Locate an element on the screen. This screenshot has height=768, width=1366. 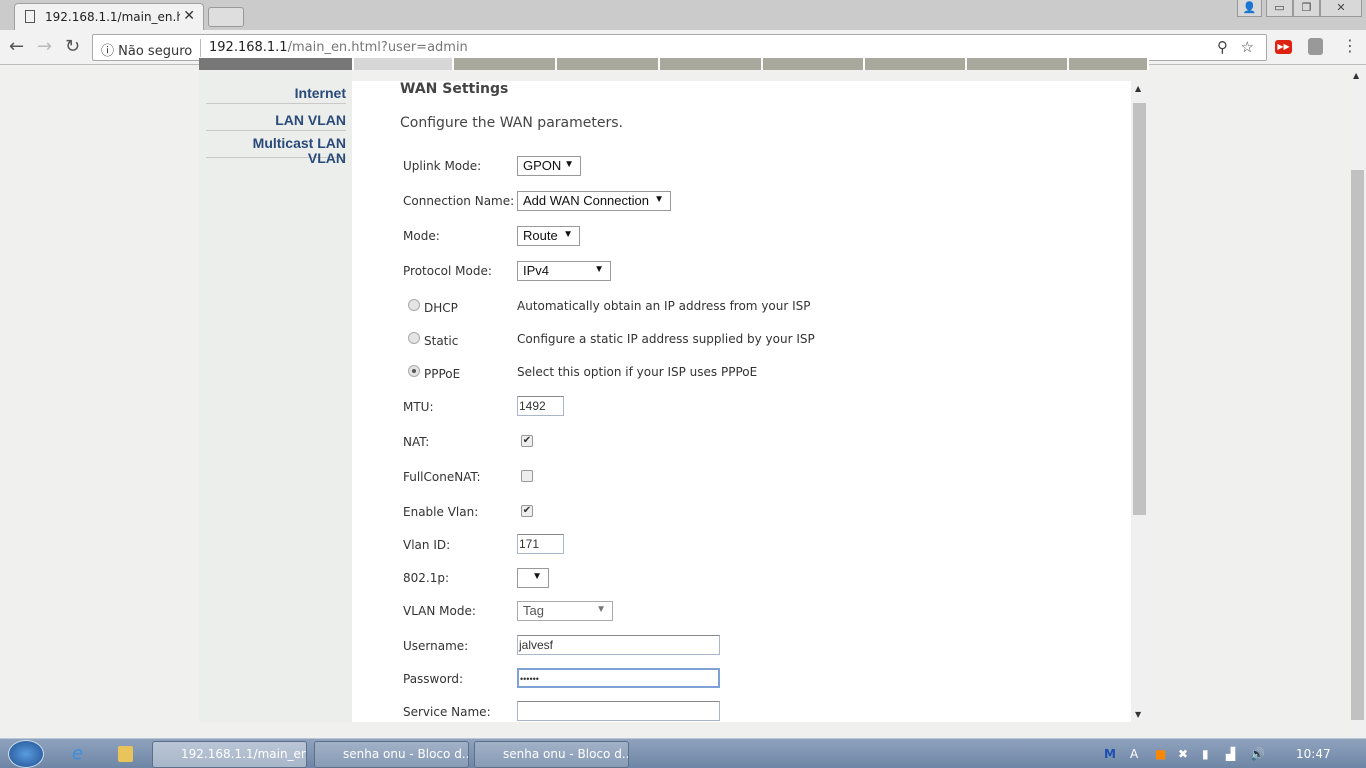
dhcp-label: DHCP is located at coordinates (441, 308).